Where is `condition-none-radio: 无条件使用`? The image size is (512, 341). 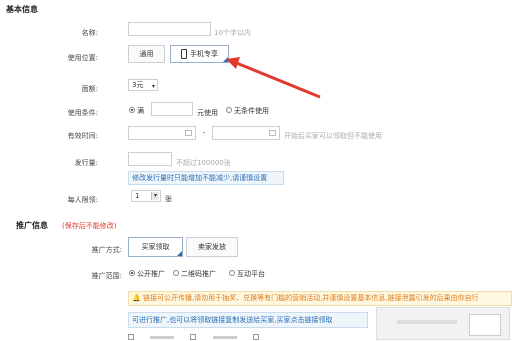 condition-none-radio: 无条件使用 is located at coordinates (247, 111).